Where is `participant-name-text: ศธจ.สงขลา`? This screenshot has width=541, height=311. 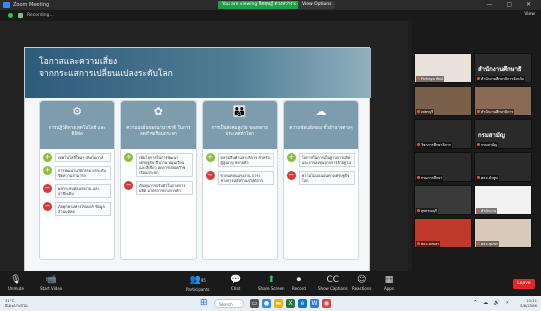 participant-name-text: ศธจ.สงขลา is located at coordinates (430, 244).